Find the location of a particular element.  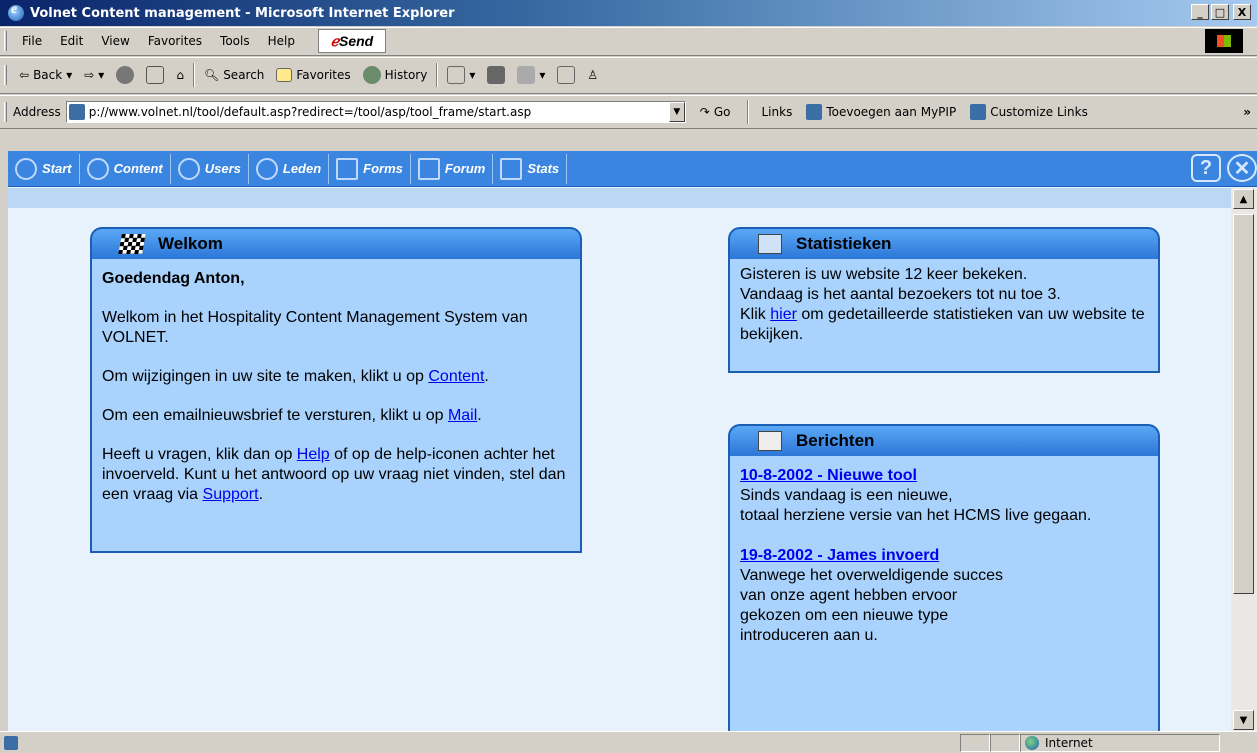

discuss-button is located at coordinates (566, 75).